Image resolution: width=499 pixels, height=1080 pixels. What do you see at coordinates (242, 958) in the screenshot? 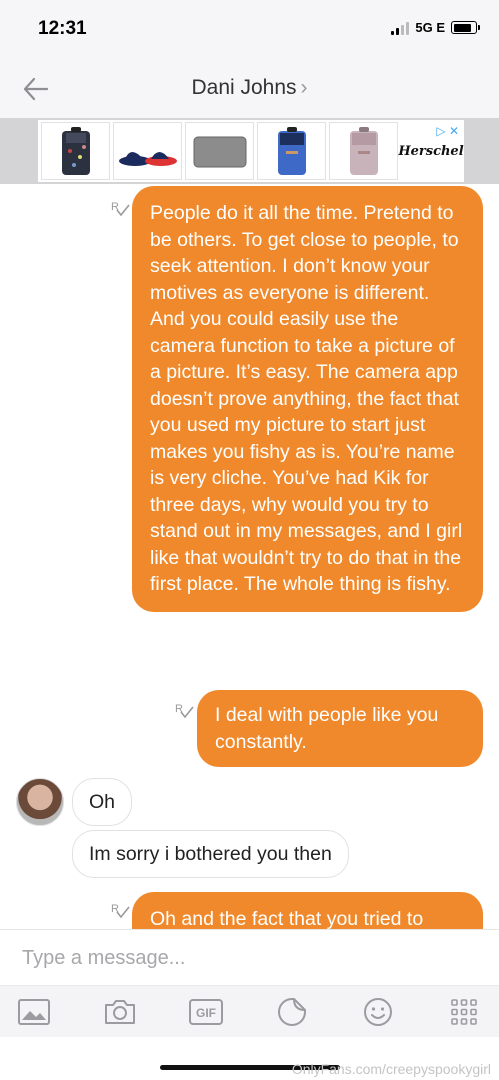
I see `message-input` at bounding box center [242, 958].